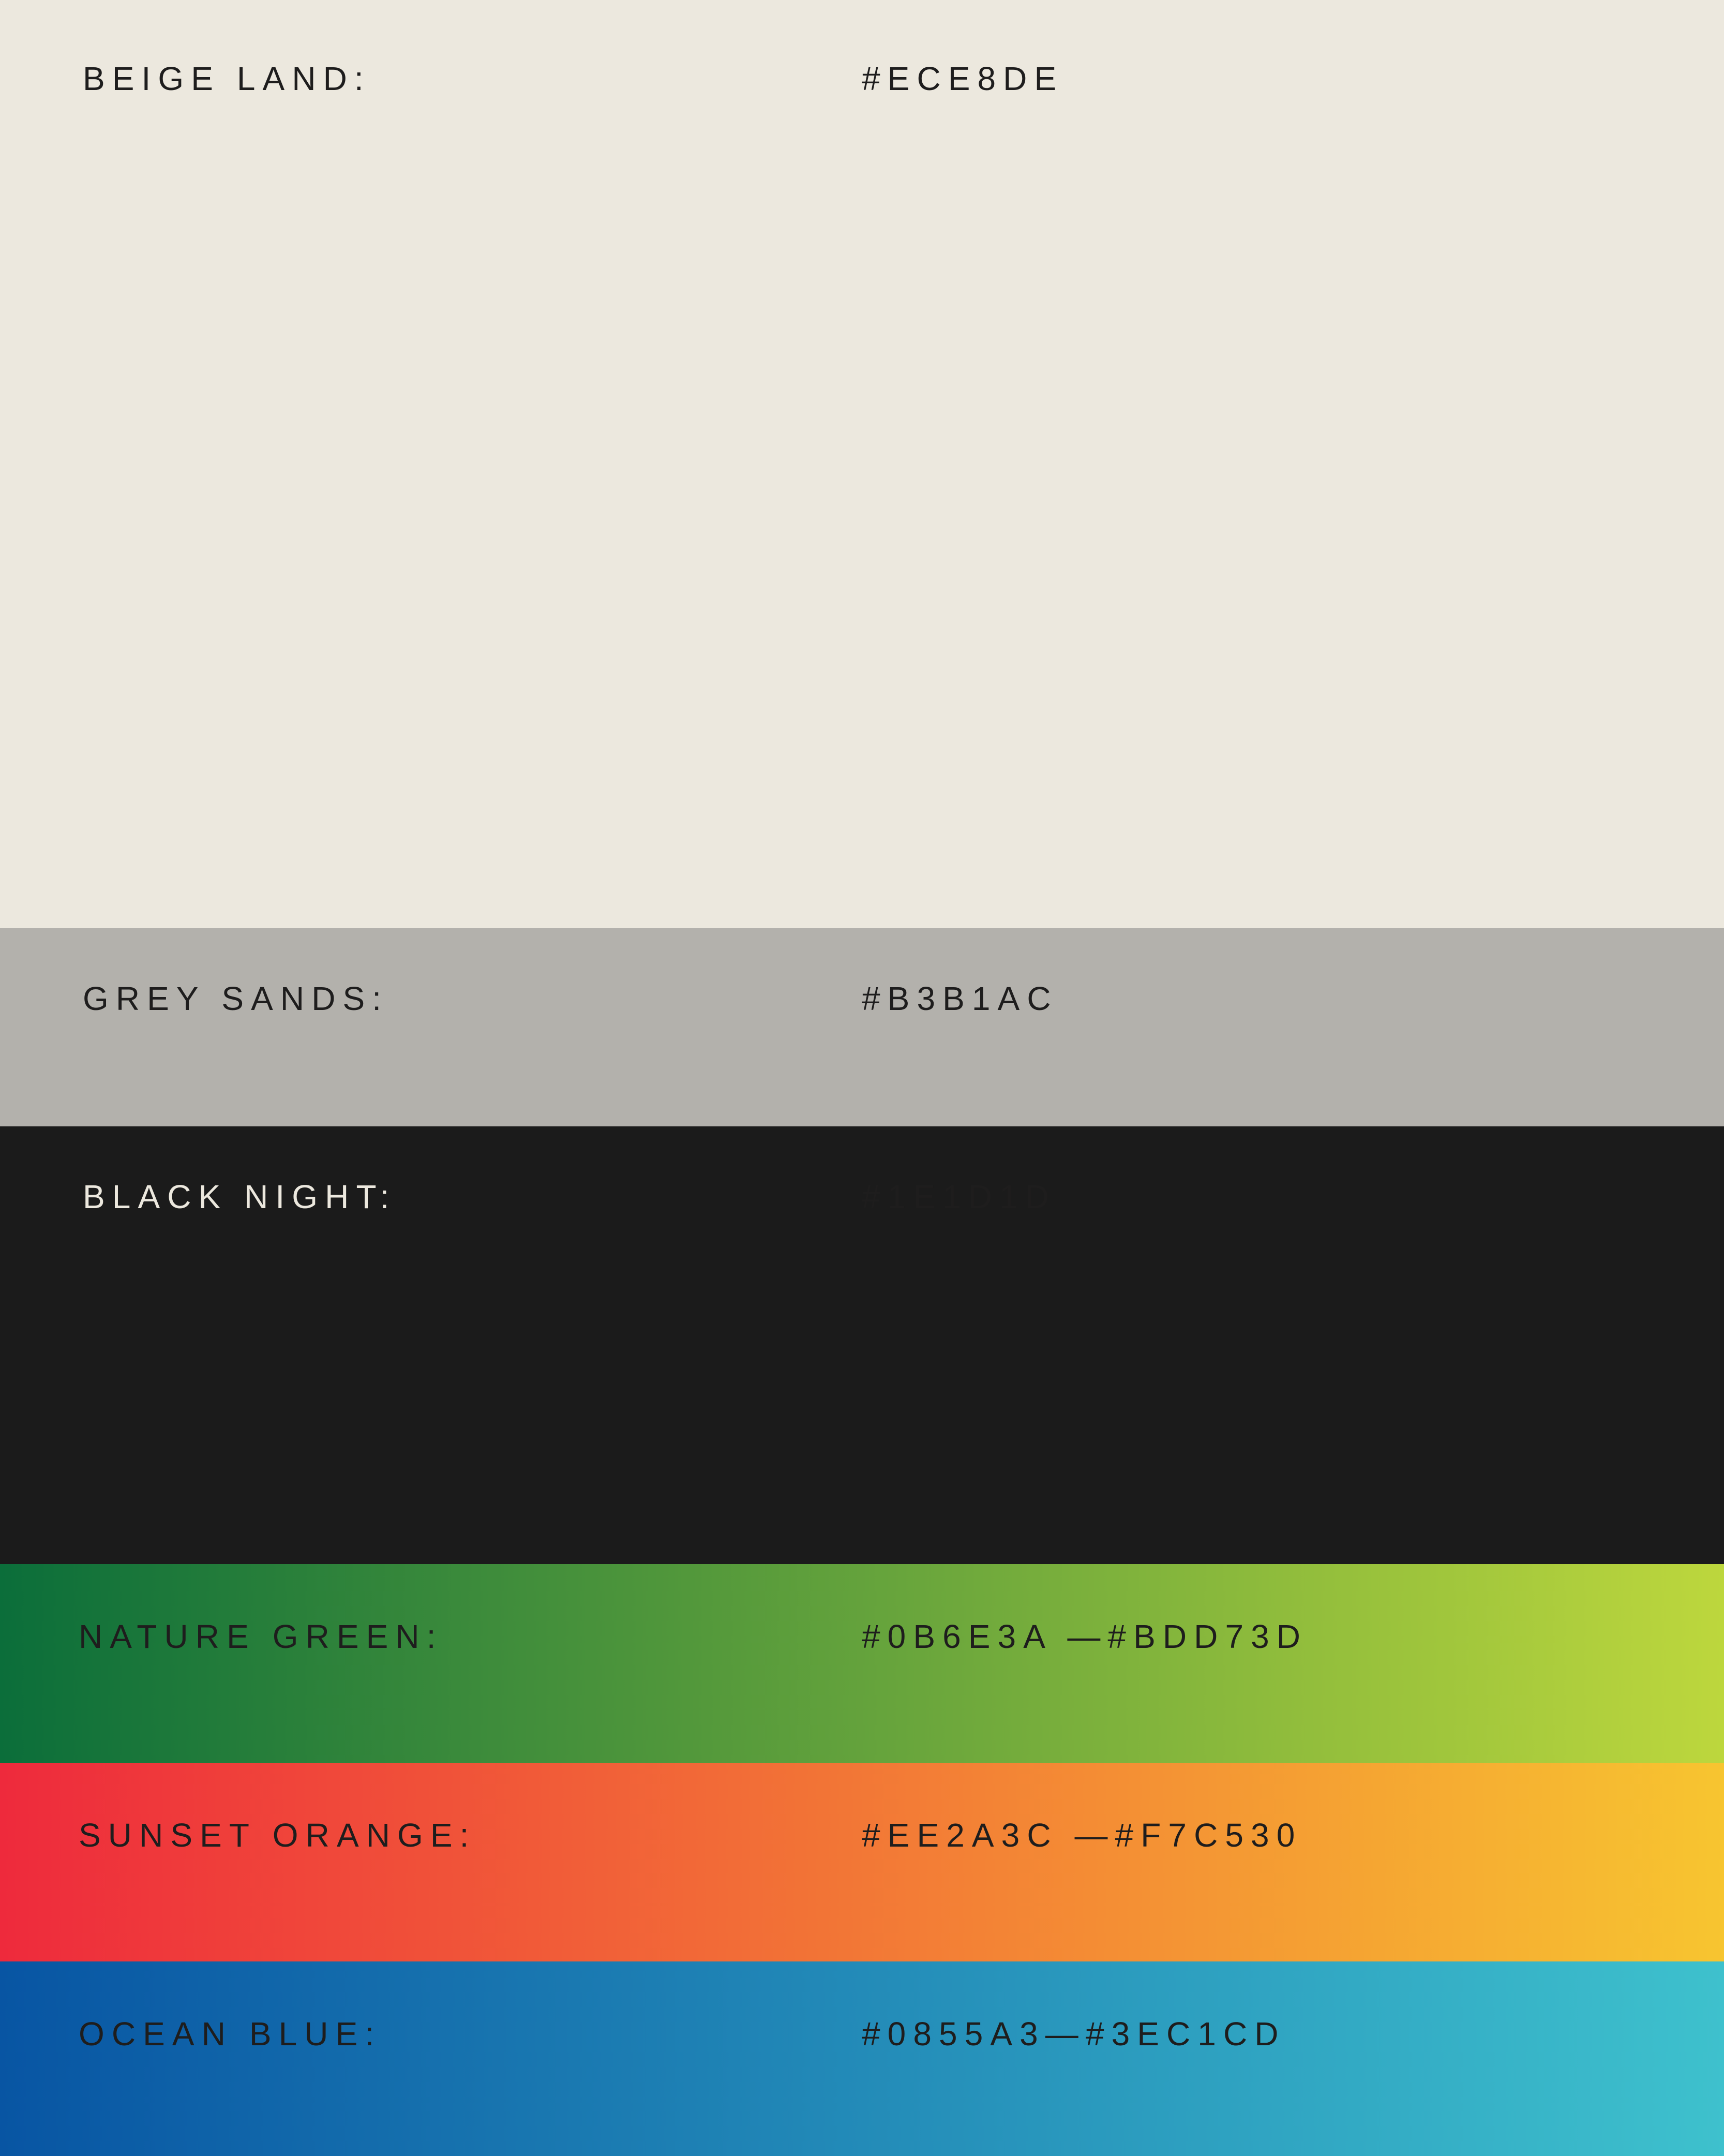 This screenshot has width=1724, height=2156. What do you see at coordinates (1074, 2034) in the screenshot?
I see `swatch-hex-code: #0855A3—#3EC1CD` at bounding box center [1074, 2034].